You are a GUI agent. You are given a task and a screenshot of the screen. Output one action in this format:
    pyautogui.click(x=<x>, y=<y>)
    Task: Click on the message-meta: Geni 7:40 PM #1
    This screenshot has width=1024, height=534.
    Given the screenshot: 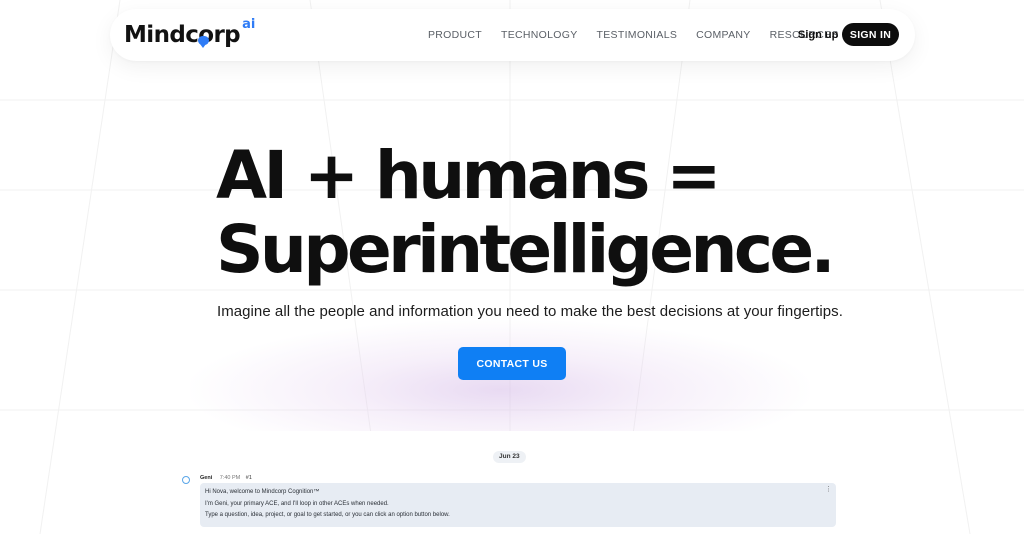 What is the action you would take?
    pyautogui.click(x=226, y=478)
    